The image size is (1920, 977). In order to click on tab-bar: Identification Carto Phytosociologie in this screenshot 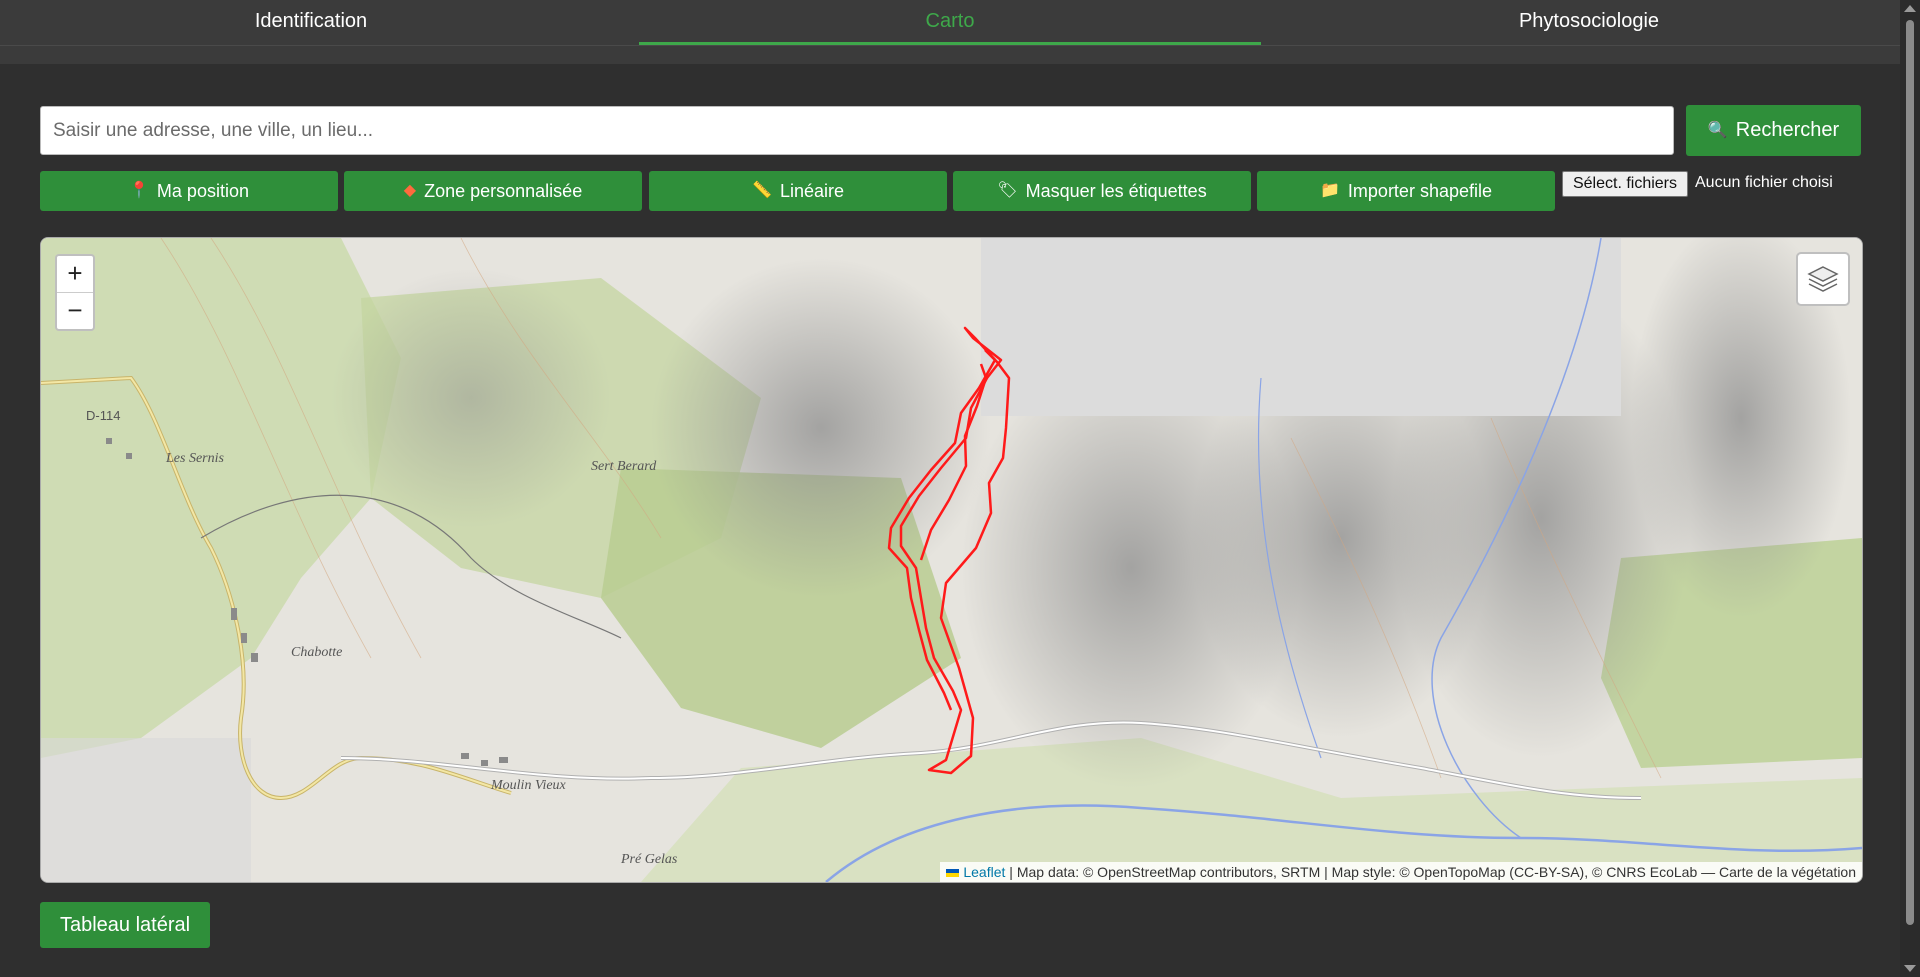, I will do `click(950, 23)`.